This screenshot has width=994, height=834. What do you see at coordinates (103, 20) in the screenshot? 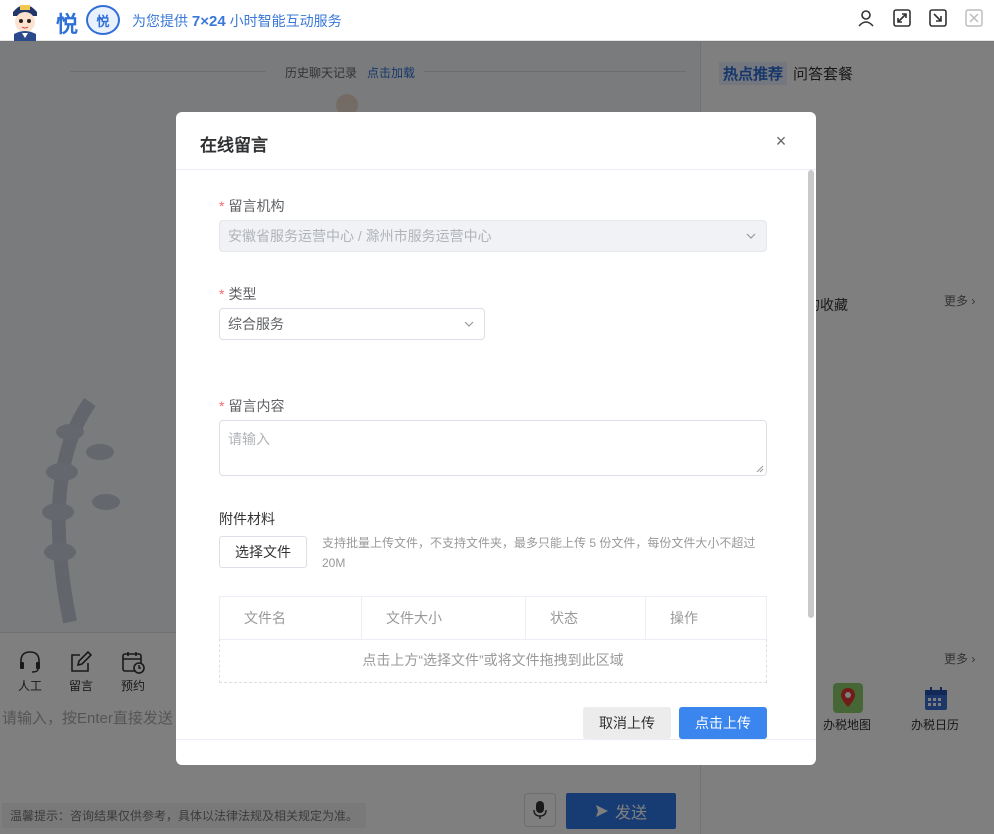
I see `brand-badge: 悦` at bounding box center [103, 20].